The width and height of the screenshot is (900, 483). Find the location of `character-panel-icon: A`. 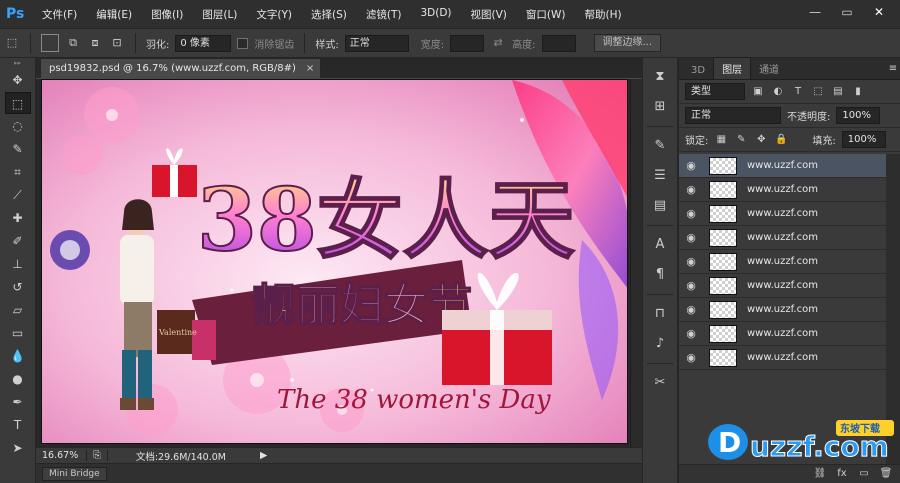

character-panel-icon: A is located at coordinates (660, 245).